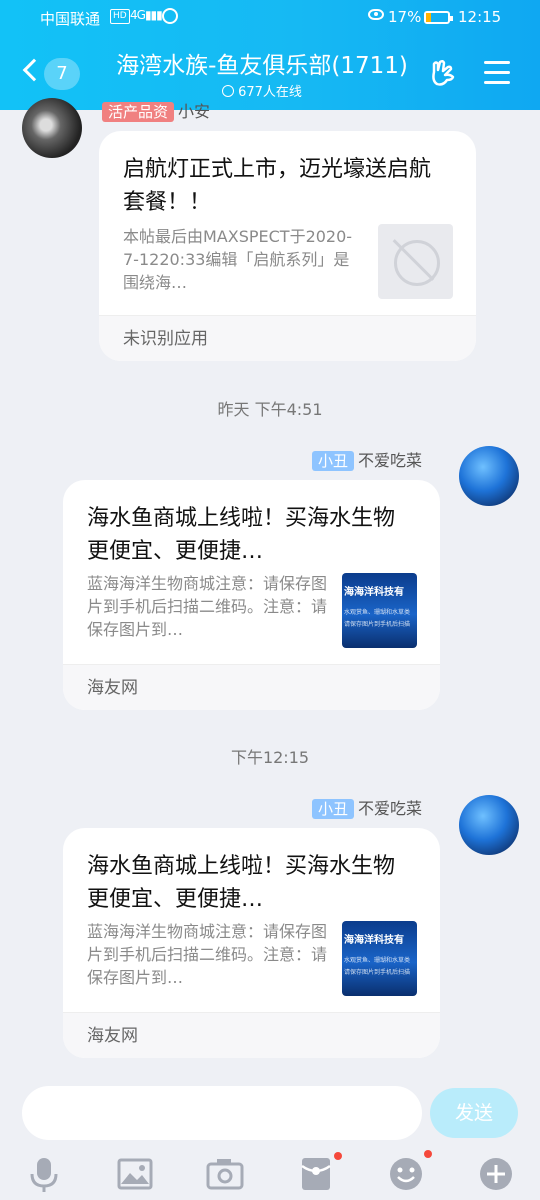 Image resolution: width=540 pixels, height=1200 pixels. What do you see at coordinates (415, 261) in the screenshot?
I see `broken-image-icon` at bounding box center [415, 261].